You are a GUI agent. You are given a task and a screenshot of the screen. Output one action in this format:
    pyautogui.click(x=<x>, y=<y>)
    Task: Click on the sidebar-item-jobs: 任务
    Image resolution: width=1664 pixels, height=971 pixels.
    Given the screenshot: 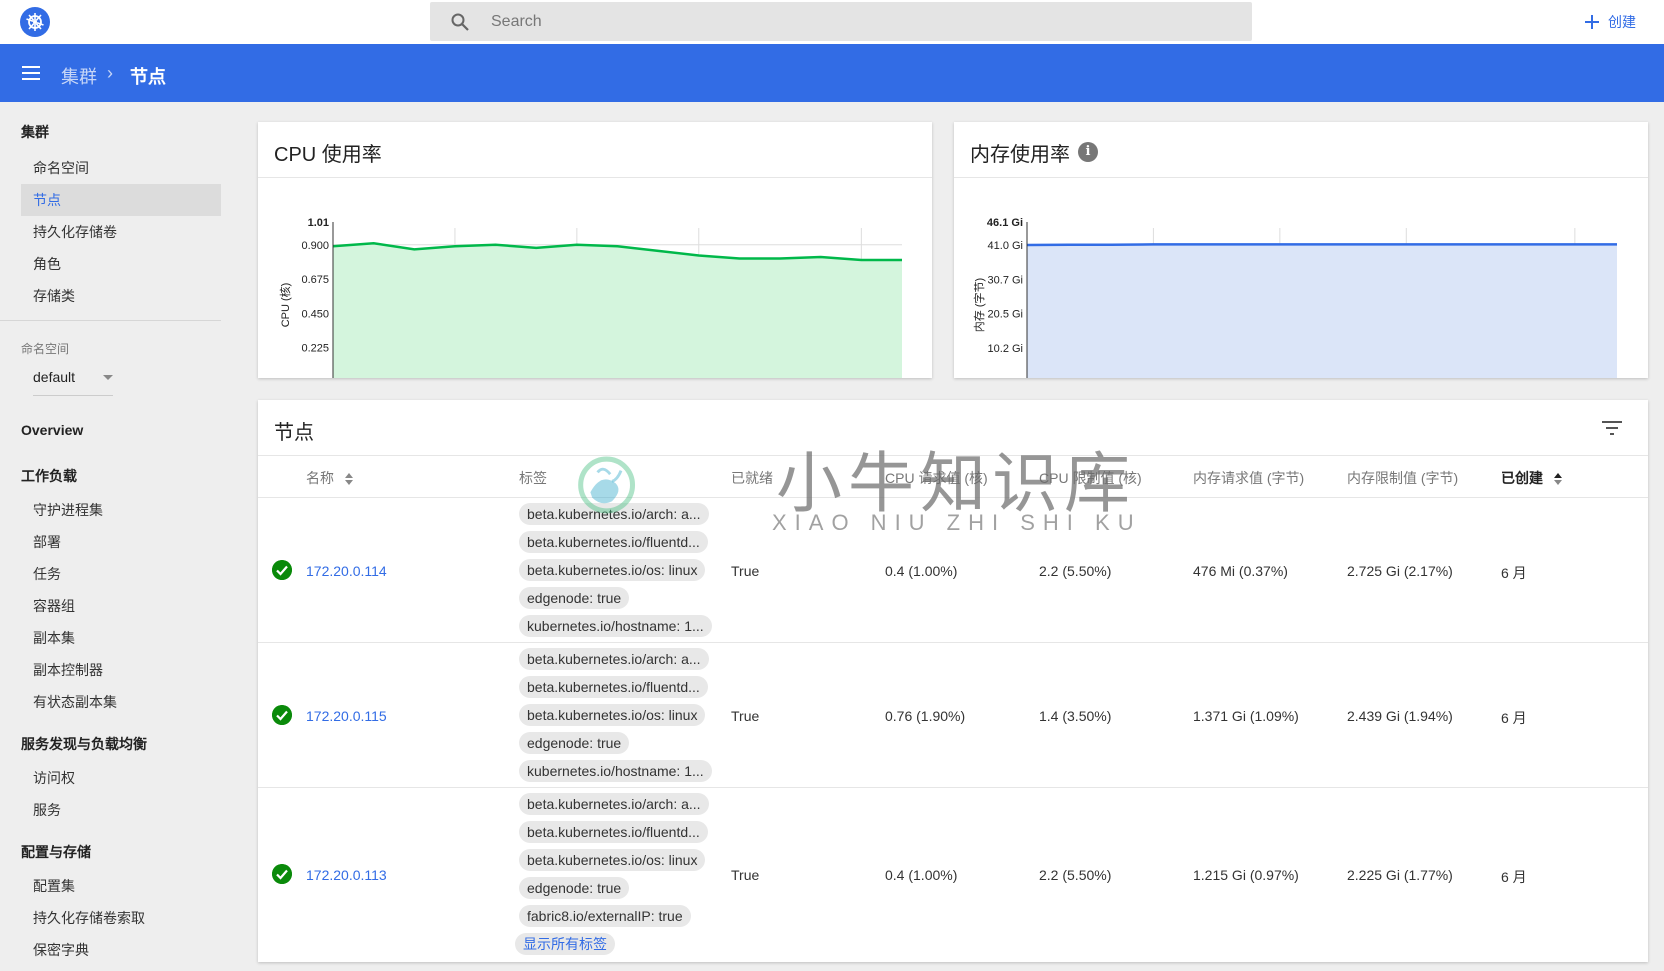 What is the action you would take?
    pyautogui.click(x=121, y=574)
    